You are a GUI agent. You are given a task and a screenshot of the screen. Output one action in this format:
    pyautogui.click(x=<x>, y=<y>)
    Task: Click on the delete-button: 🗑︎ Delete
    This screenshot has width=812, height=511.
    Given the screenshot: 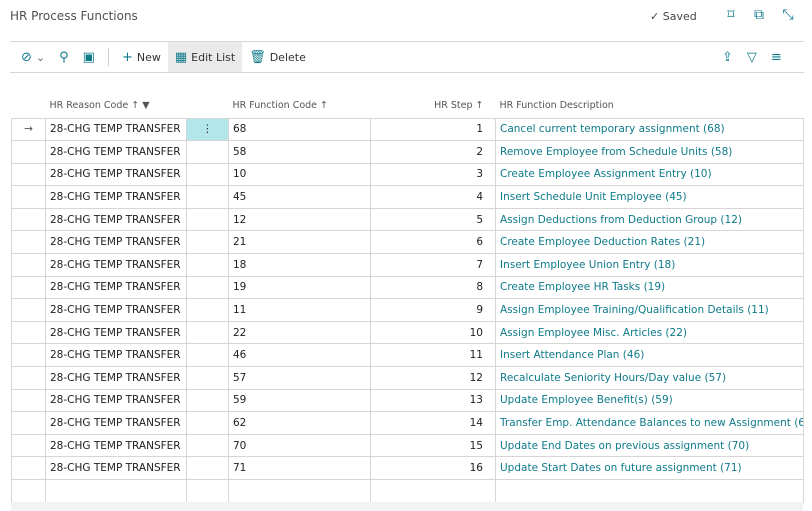 What is the action you would take?
    pyautogui.click(x=277, y=57)
    